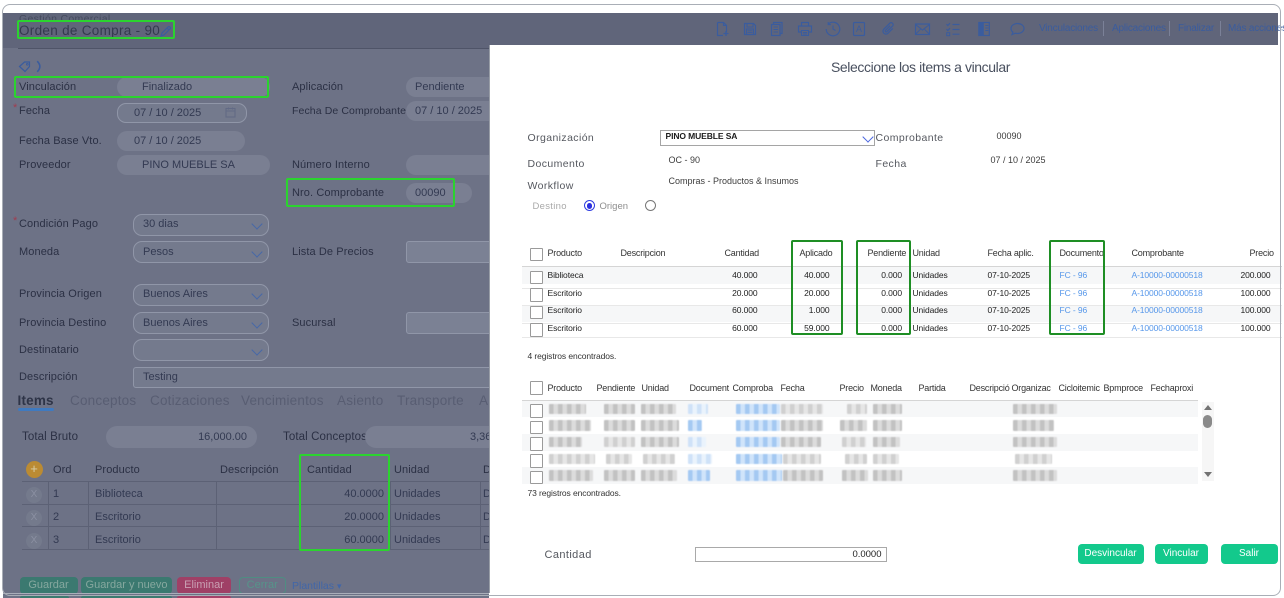  I want to click on svg-text: A, so click(859, 29).